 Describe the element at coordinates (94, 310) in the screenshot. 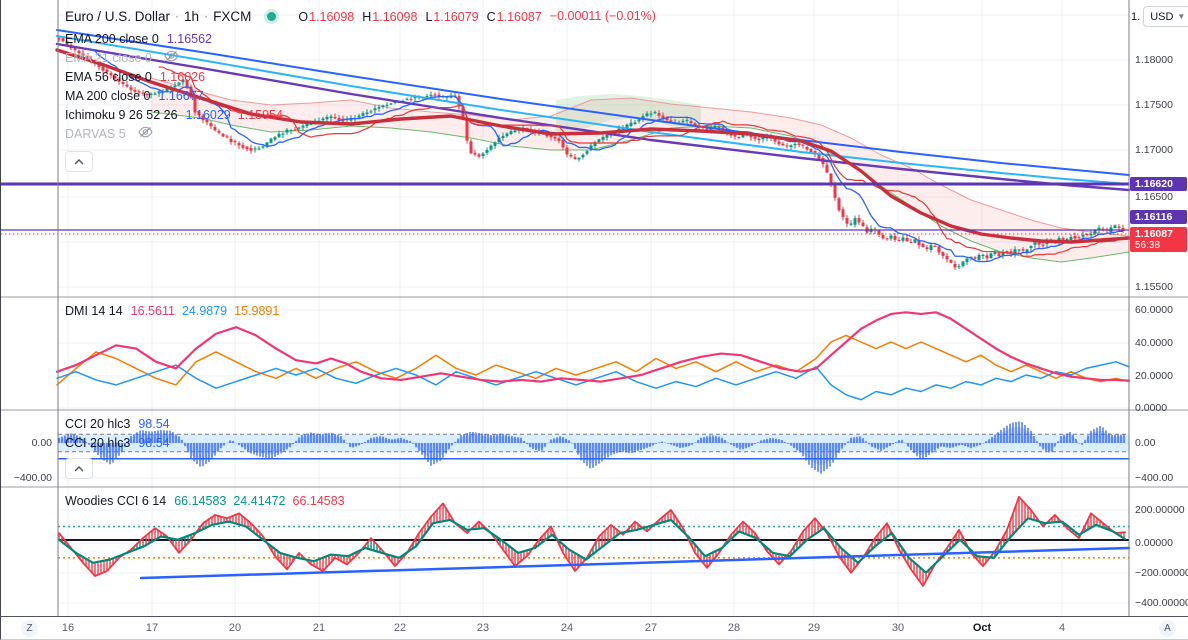

I see `indicator-label: DMI 14 14` at that location.